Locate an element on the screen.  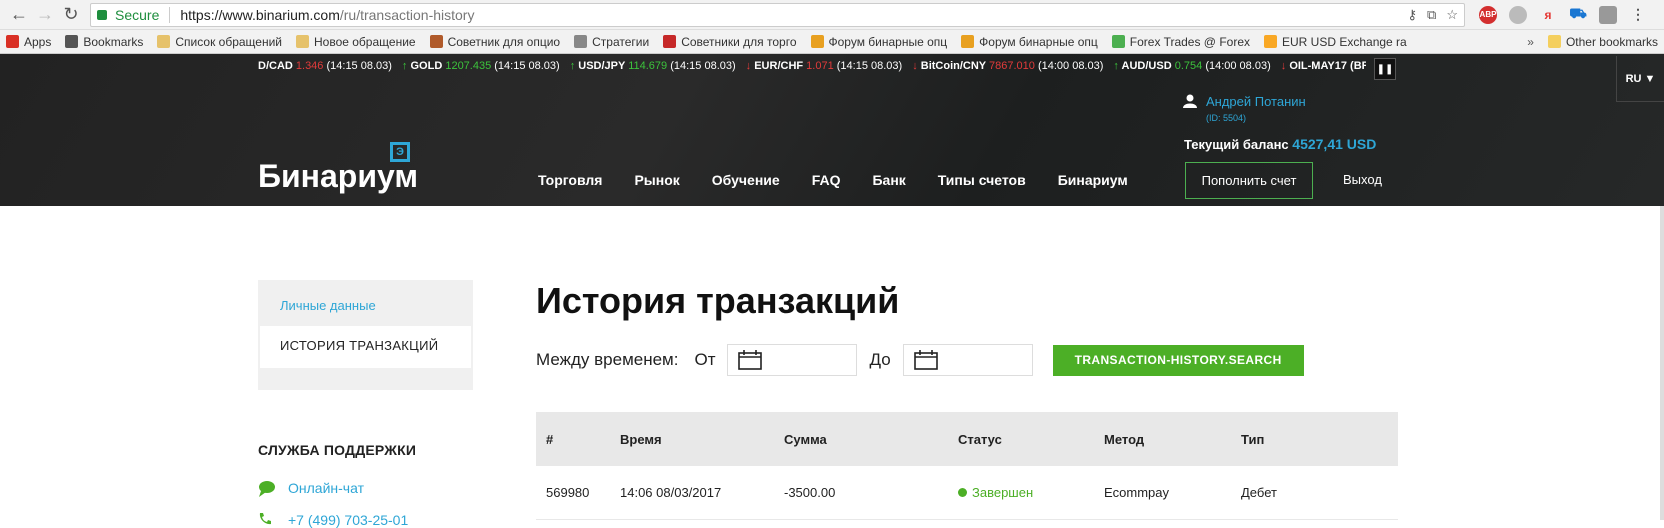
ticker-item: ↑ GOLD 1207.435 (14:15 08.03) is located at coordinates (481, 66).